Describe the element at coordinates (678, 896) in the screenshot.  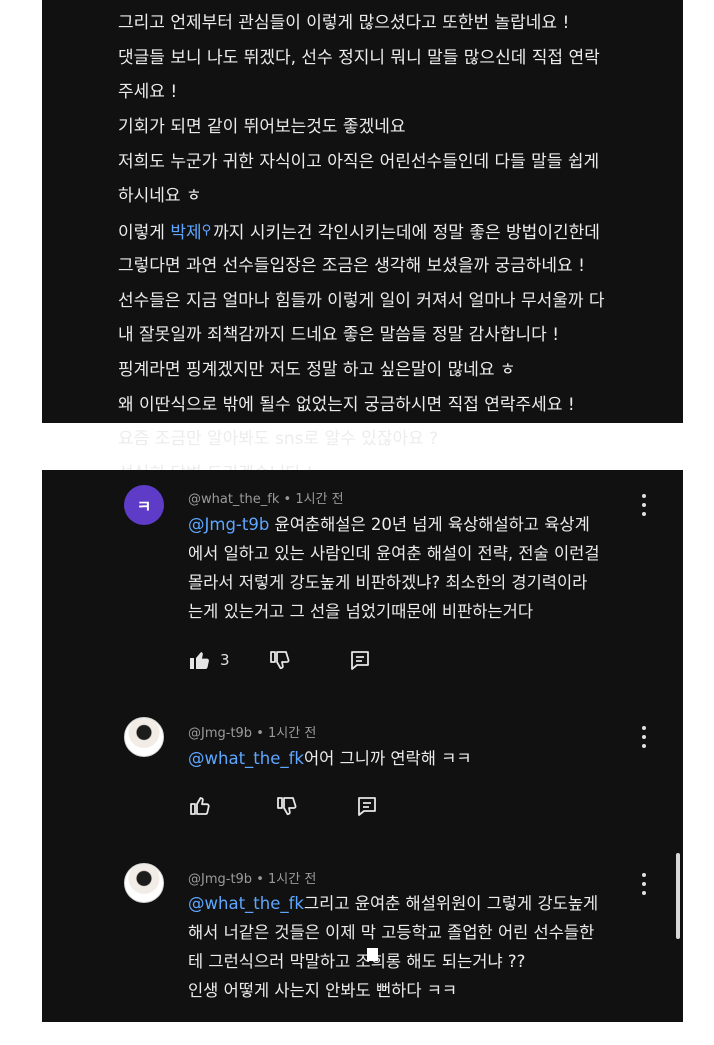
I see `scrollbar-thumb` at that location.